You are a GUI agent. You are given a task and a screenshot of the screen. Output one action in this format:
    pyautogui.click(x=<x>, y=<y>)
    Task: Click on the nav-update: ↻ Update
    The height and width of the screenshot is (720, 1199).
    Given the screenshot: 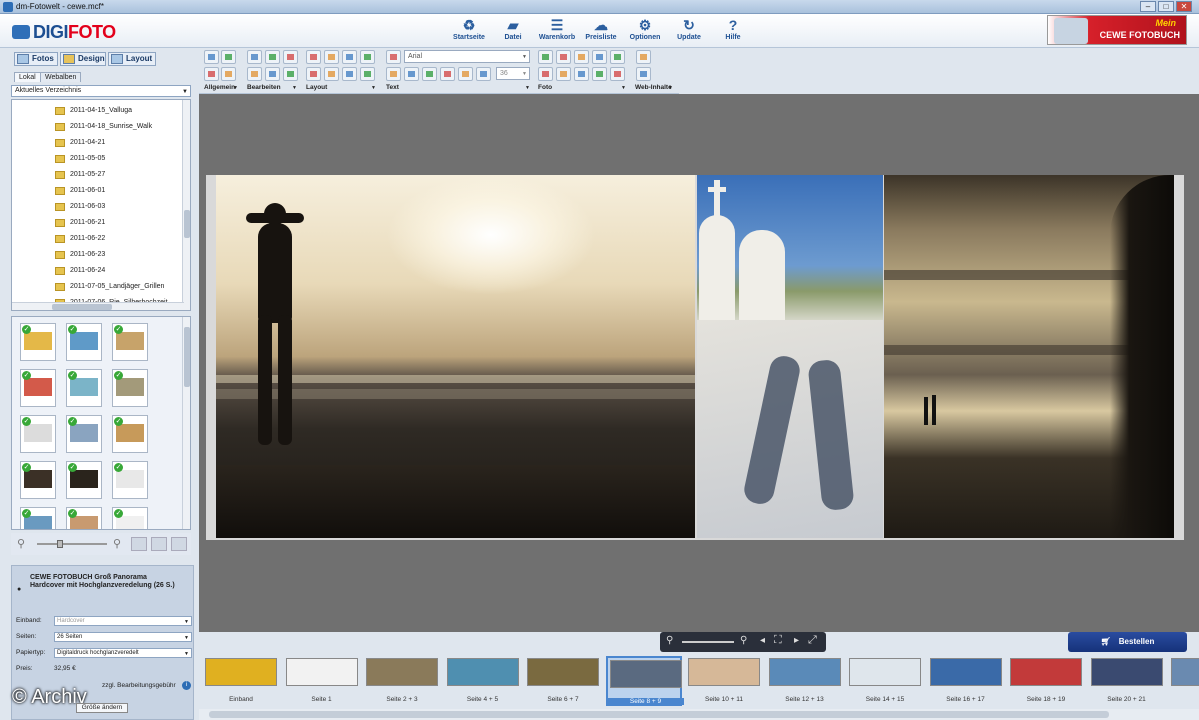 What is the action you would take?
    pyautogui.click(x=689, y=31)
    